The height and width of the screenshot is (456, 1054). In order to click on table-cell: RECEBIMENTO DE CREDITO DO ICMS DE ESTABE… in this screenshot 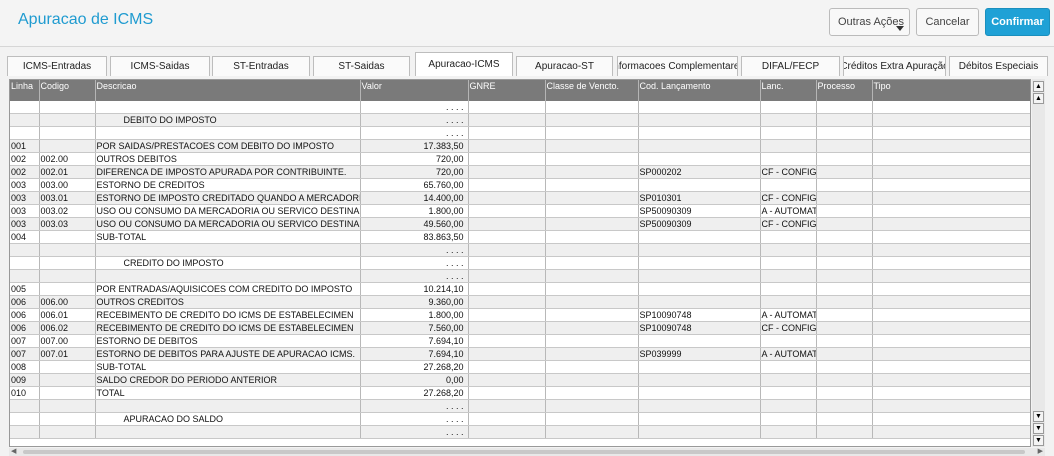, I will do `click(228, 328)`.